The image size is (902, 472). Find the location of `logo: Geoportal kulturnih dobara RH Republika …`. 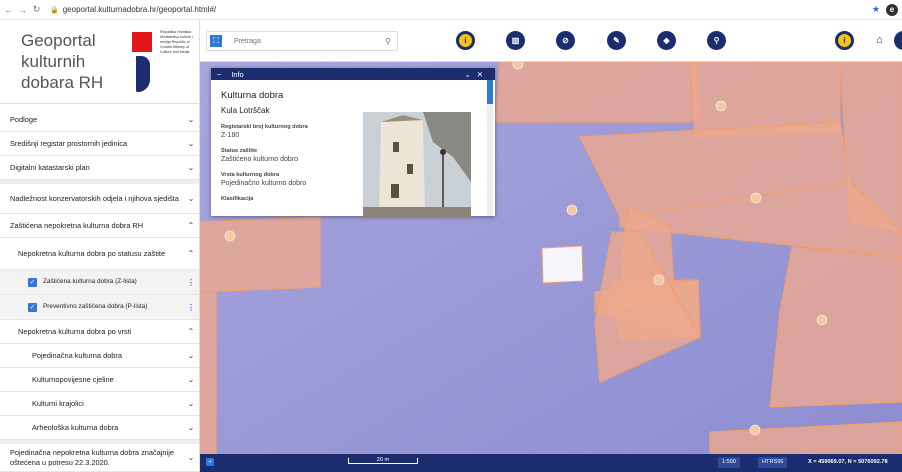

logo: Geoportal kulturnih dobara RH Republika … is located at coordinates (99, 62).